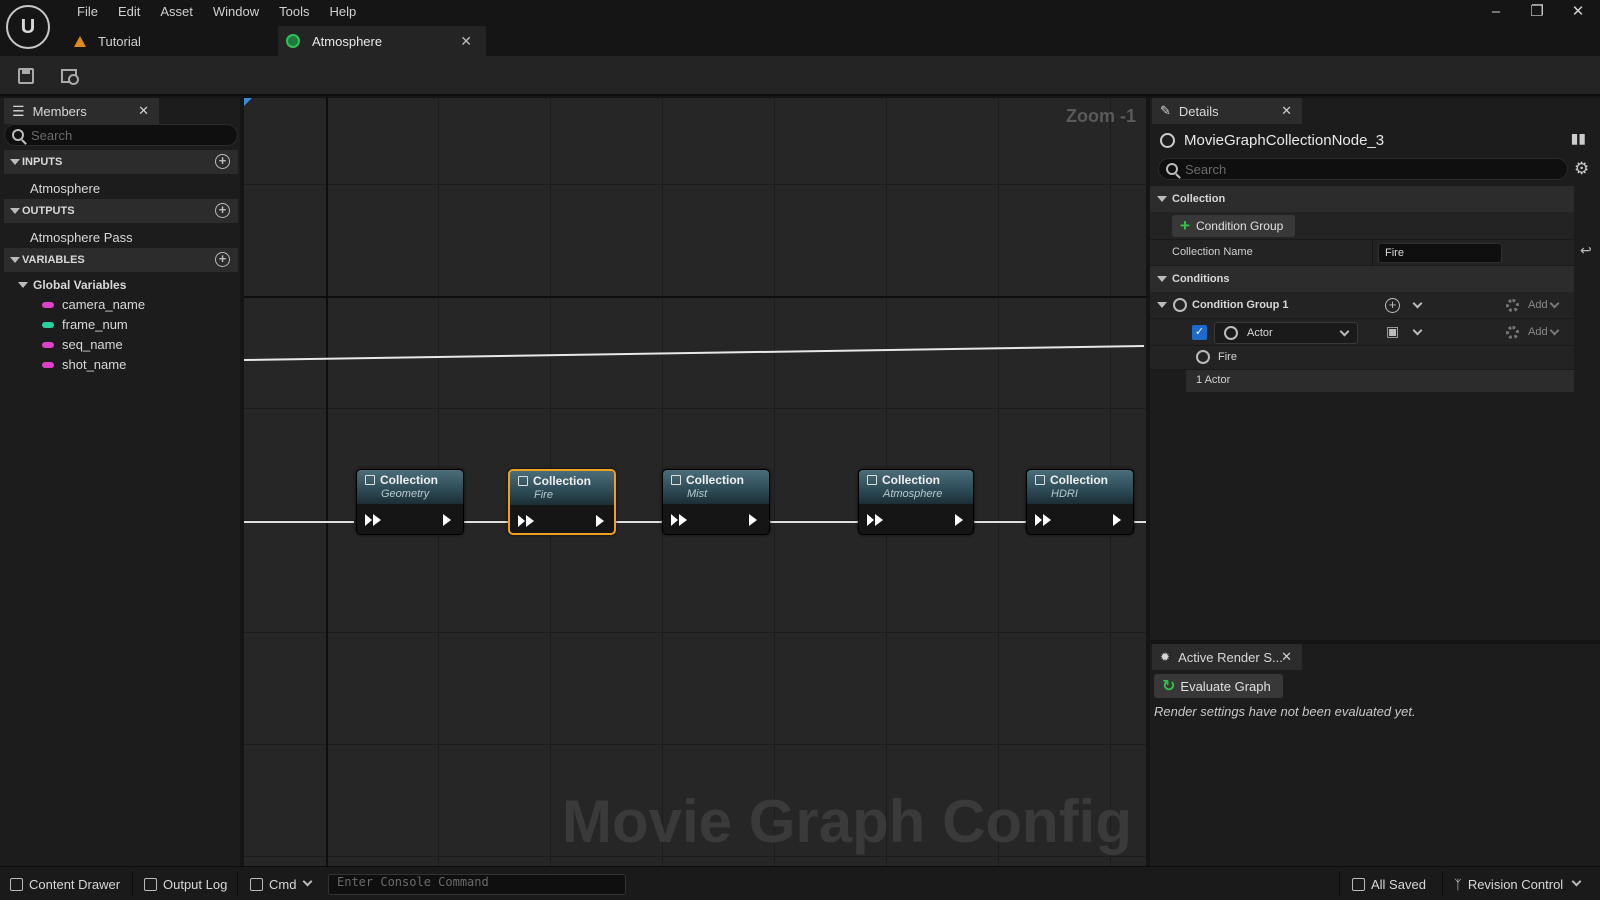 Image resolution: width=1600 pixels, height=900 pixels. What do you see at coordinates (150, 884) in the screenshot?
I see `output-log-icon` at bounding box center [150, 884].